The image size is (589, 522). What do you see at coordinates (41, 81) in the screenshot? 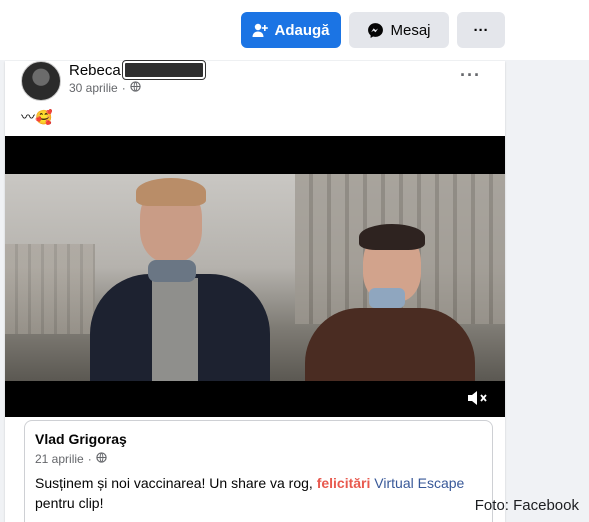
I see `author-avatar` at bounding box center [41, 81].